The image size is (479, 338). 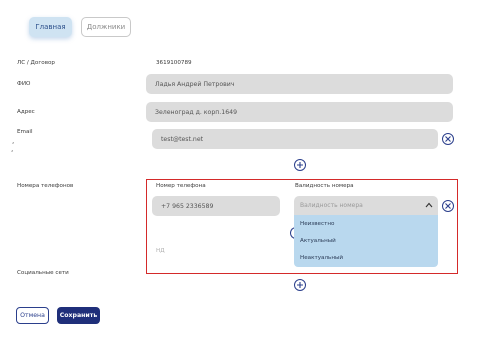 I want to click on phone-hint: НД, so click(x=160, y=251).